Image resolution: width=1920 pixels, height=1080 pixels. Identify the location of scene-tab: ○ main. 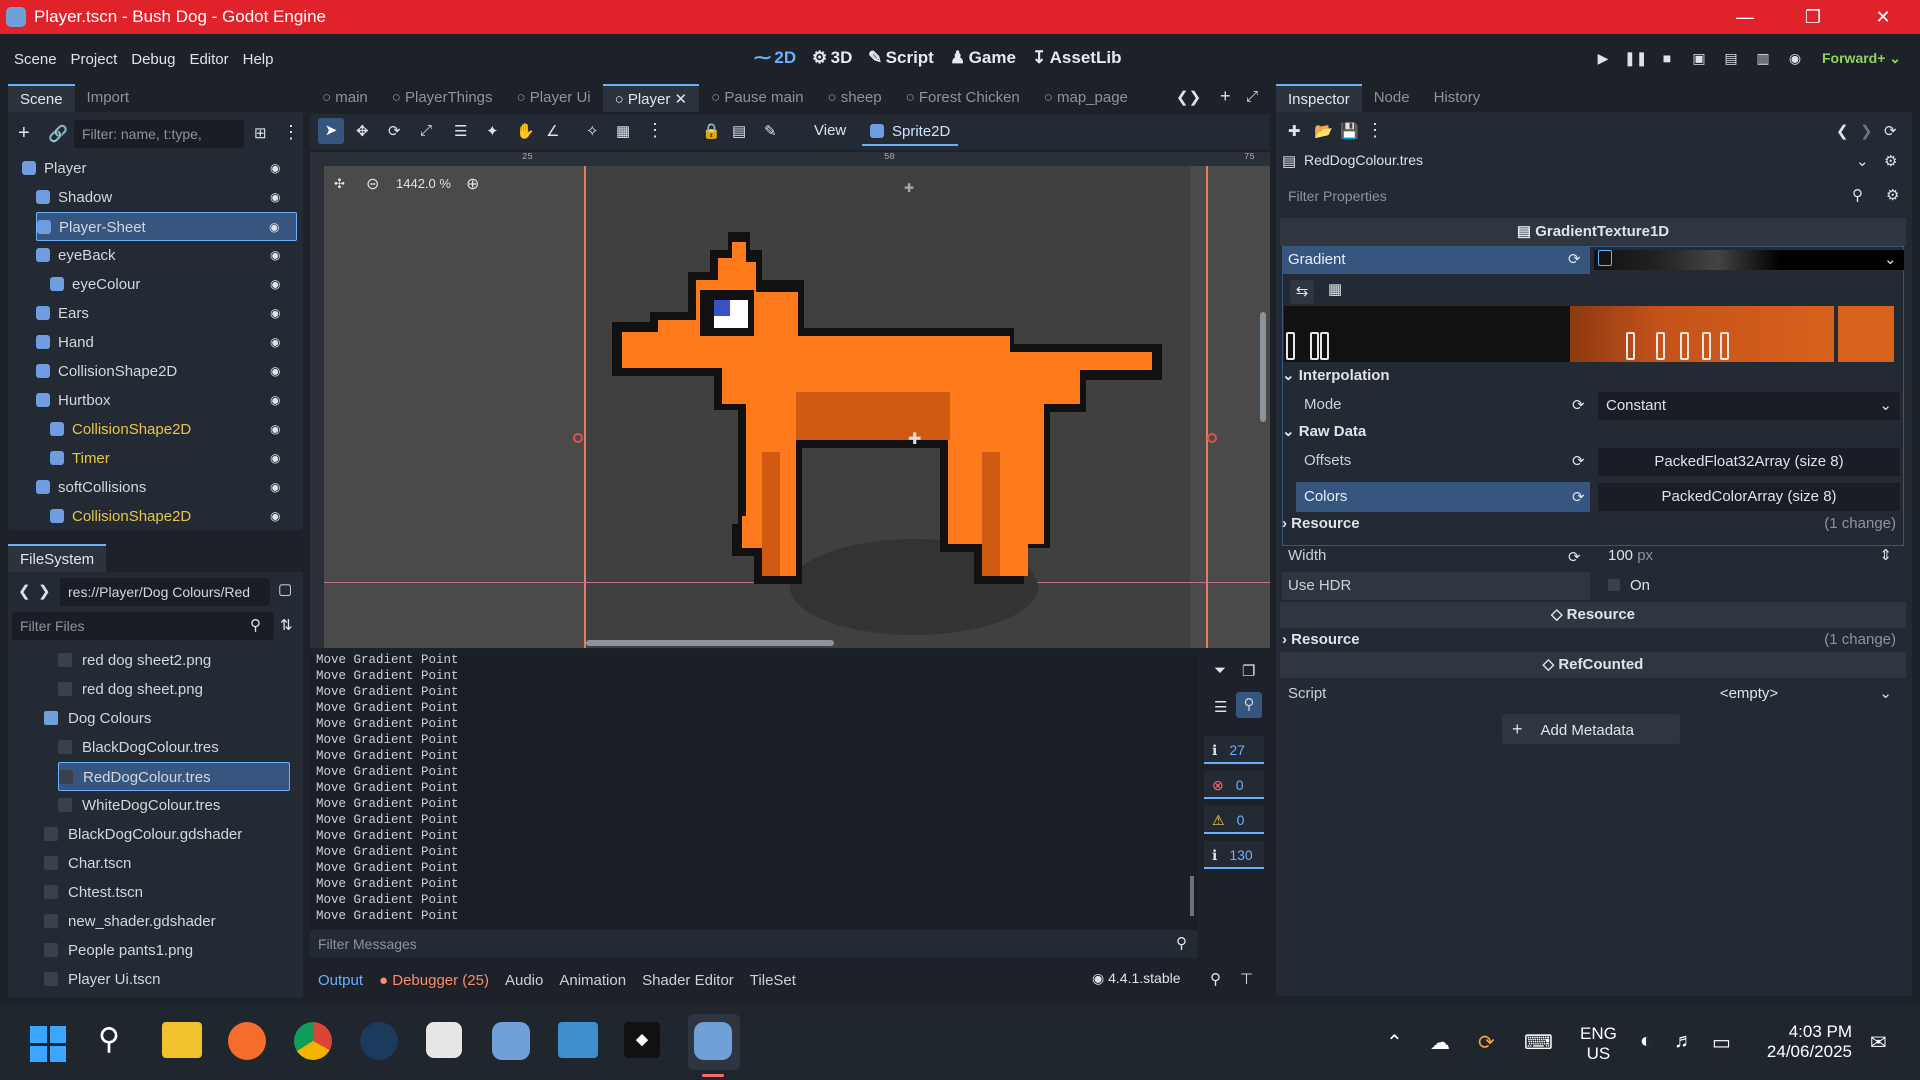
(345, 98).